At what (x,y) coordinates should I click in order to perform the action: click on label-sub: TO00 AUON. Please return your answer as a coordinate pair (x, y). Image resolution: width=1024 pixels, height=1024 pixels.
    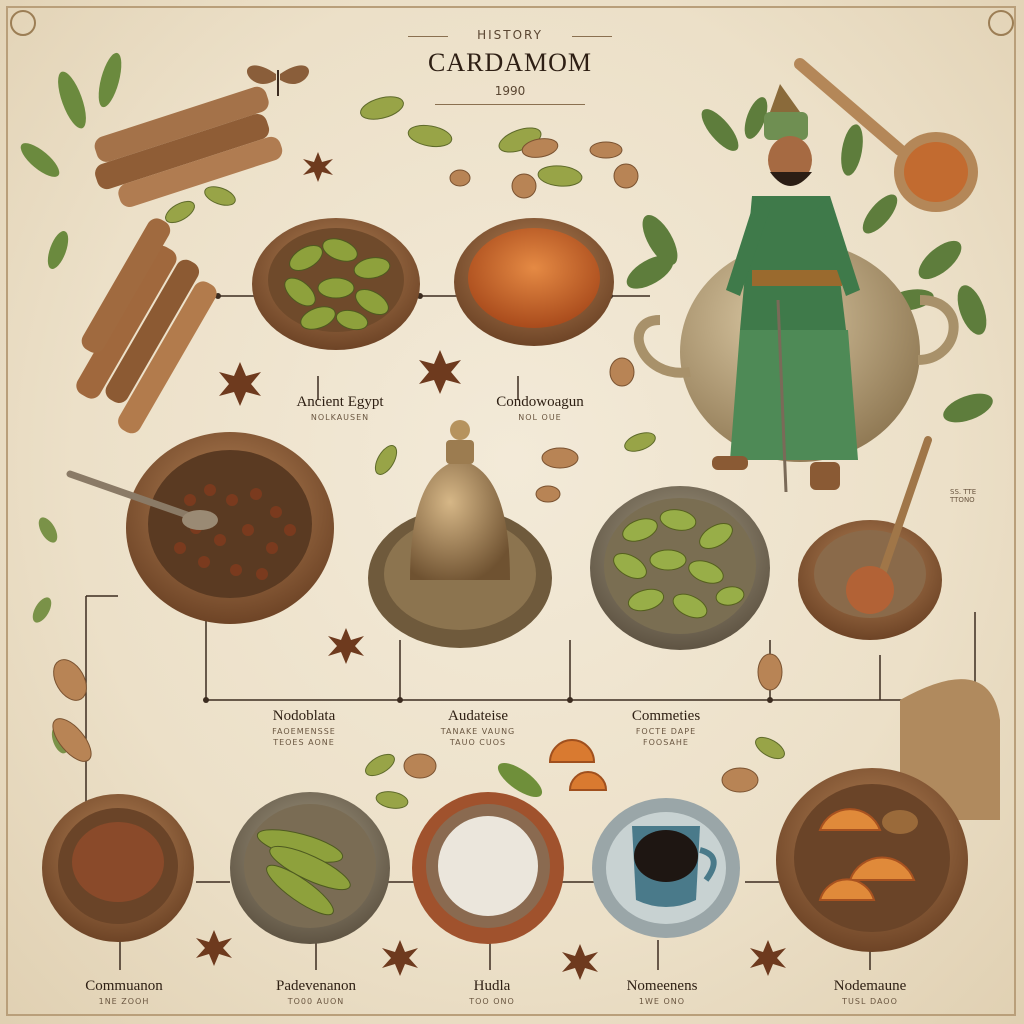
    Looking at the image, I should click on (316, 1001).